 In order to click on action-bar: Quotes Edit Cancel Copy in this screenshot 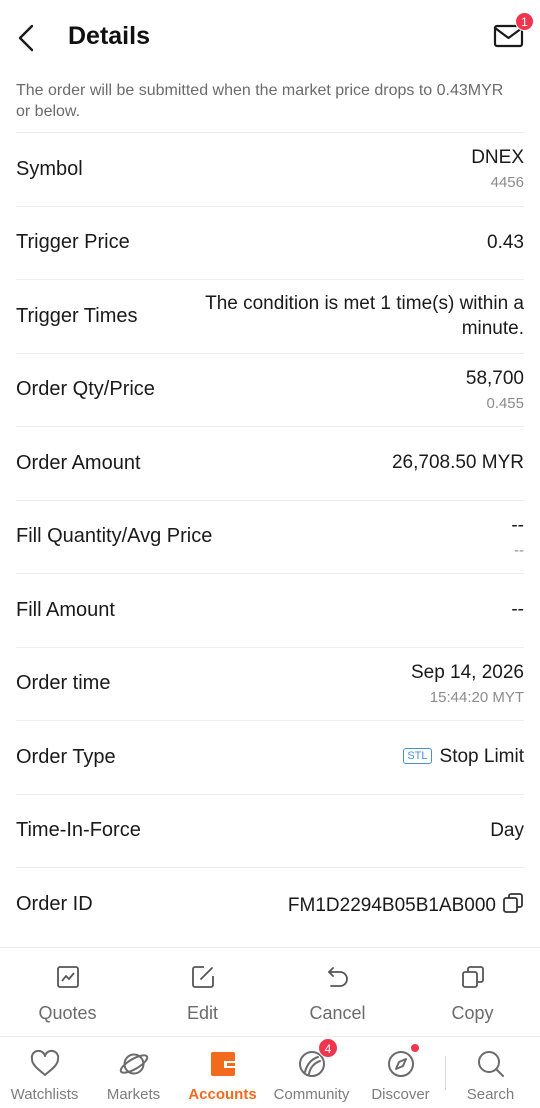, I will do `click(270, 992)`.